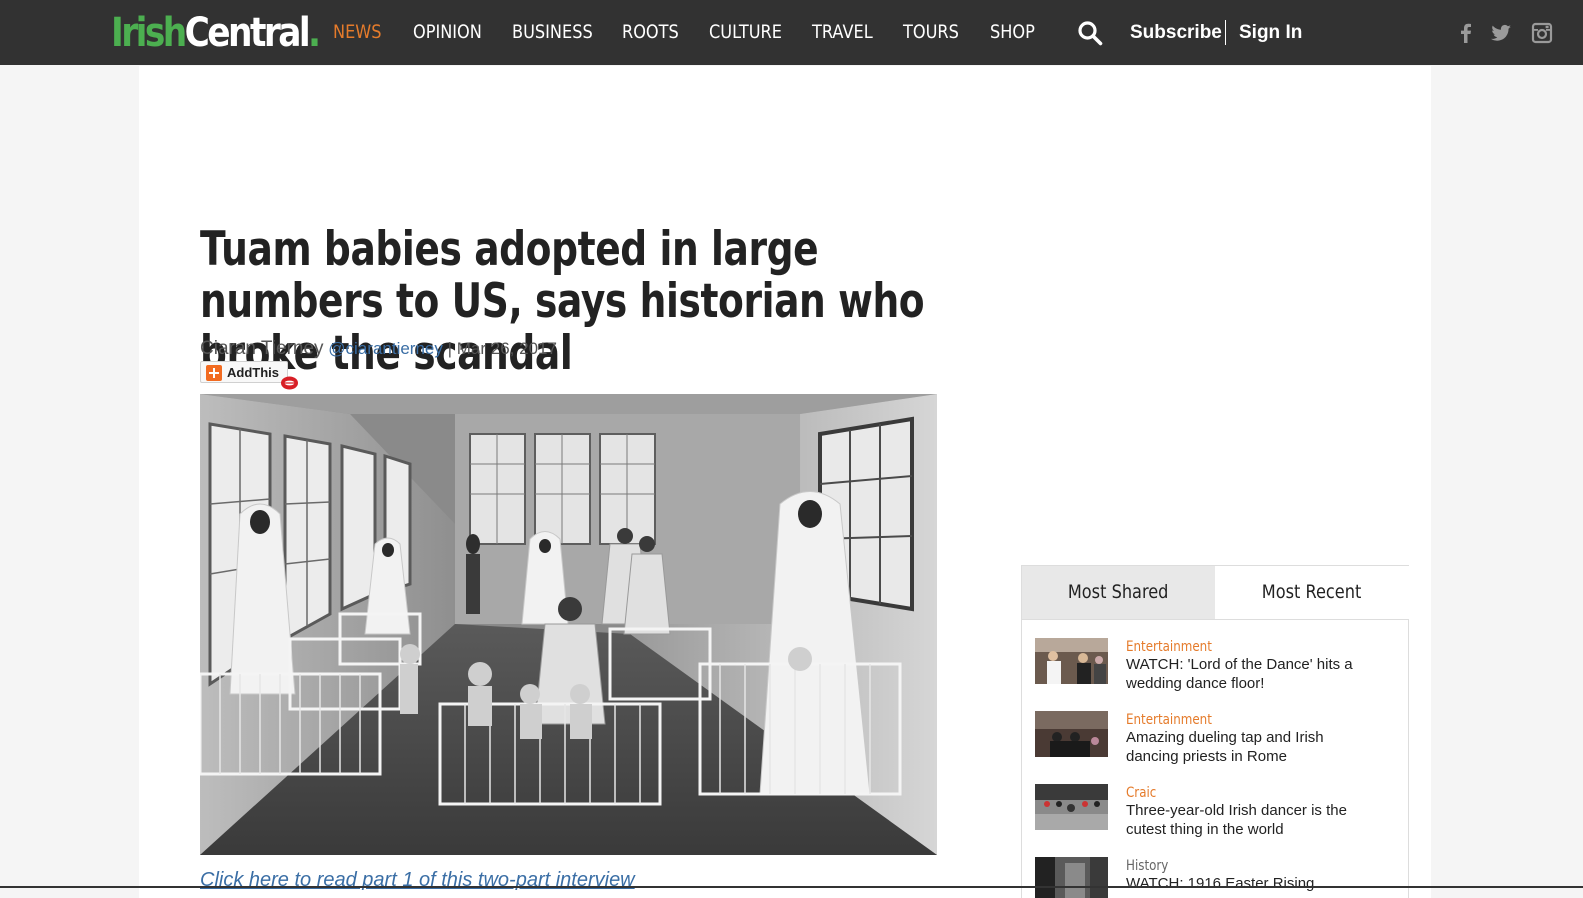 The width and height of the screenshot is (1583, 898). I want to click on author-twitter-handle: @ciarantierney, so click(385, 348).